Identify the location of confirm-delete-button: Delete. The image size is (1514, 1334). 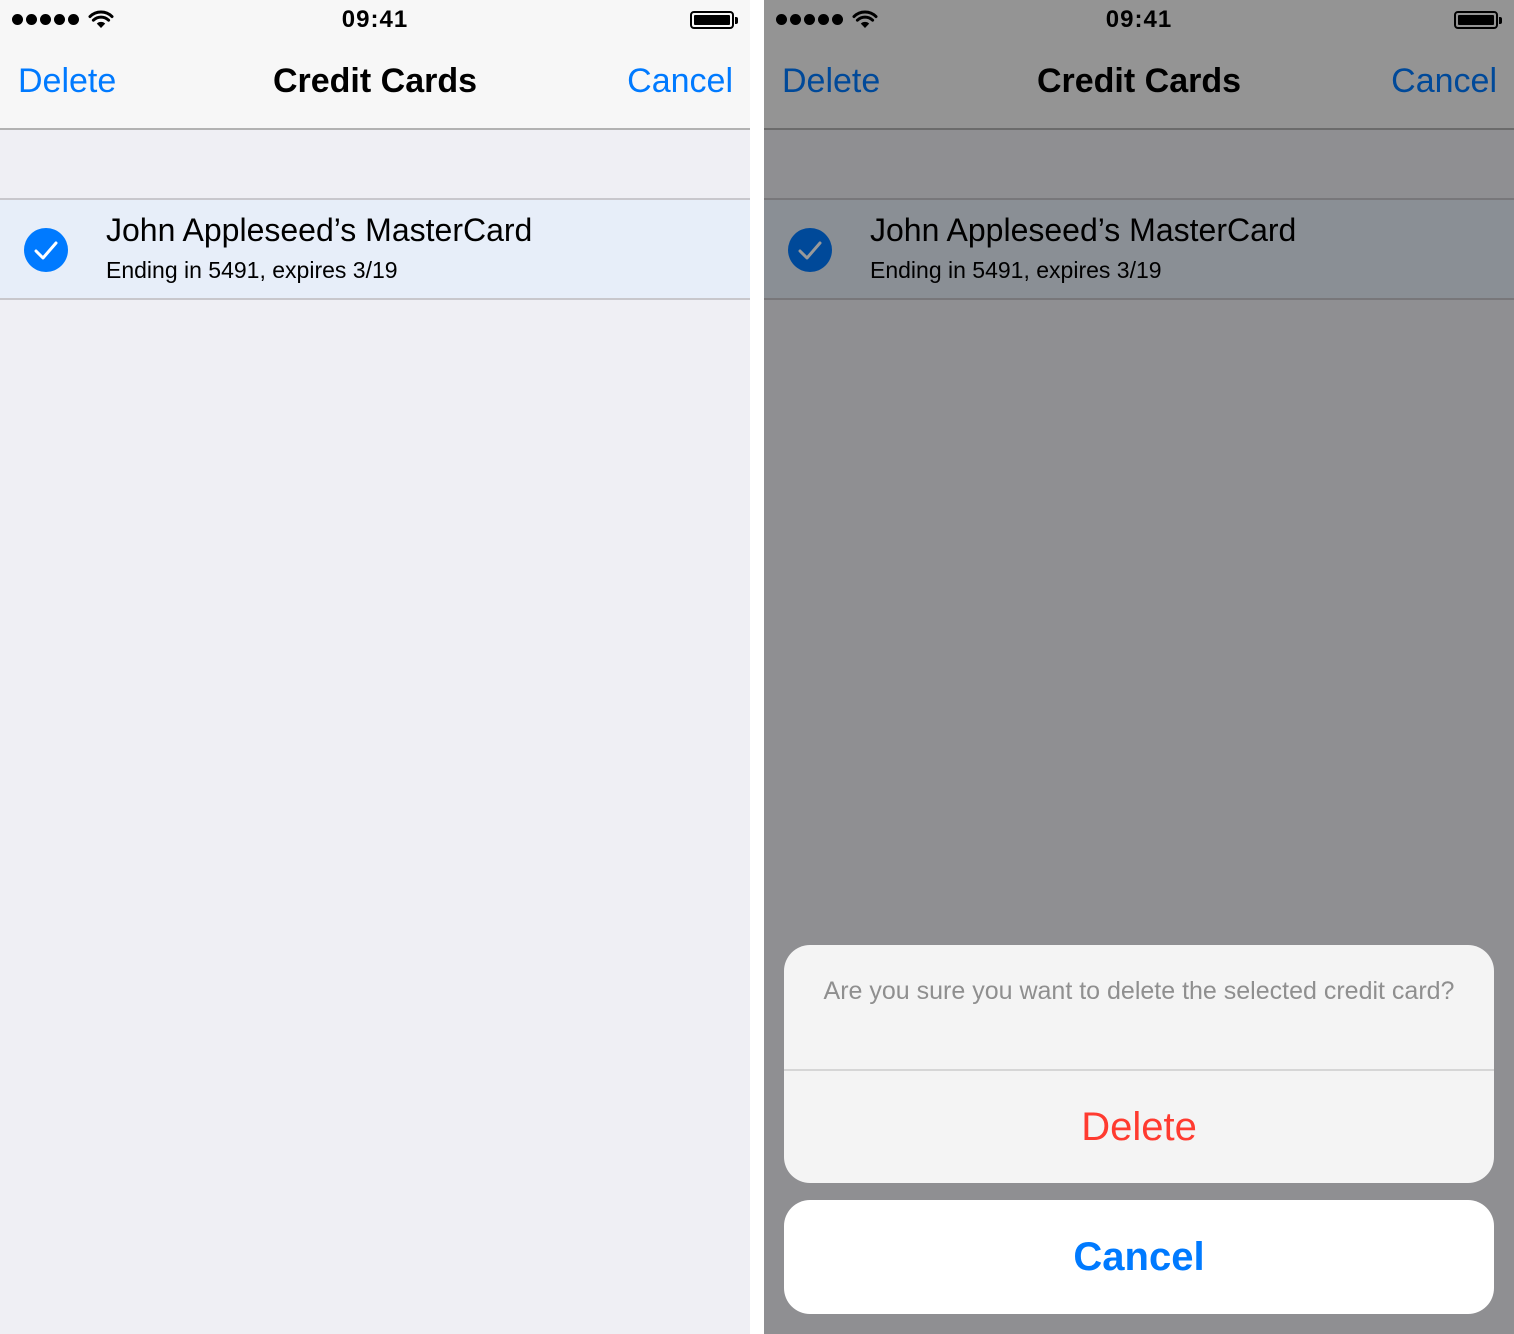
(1139, 1127).